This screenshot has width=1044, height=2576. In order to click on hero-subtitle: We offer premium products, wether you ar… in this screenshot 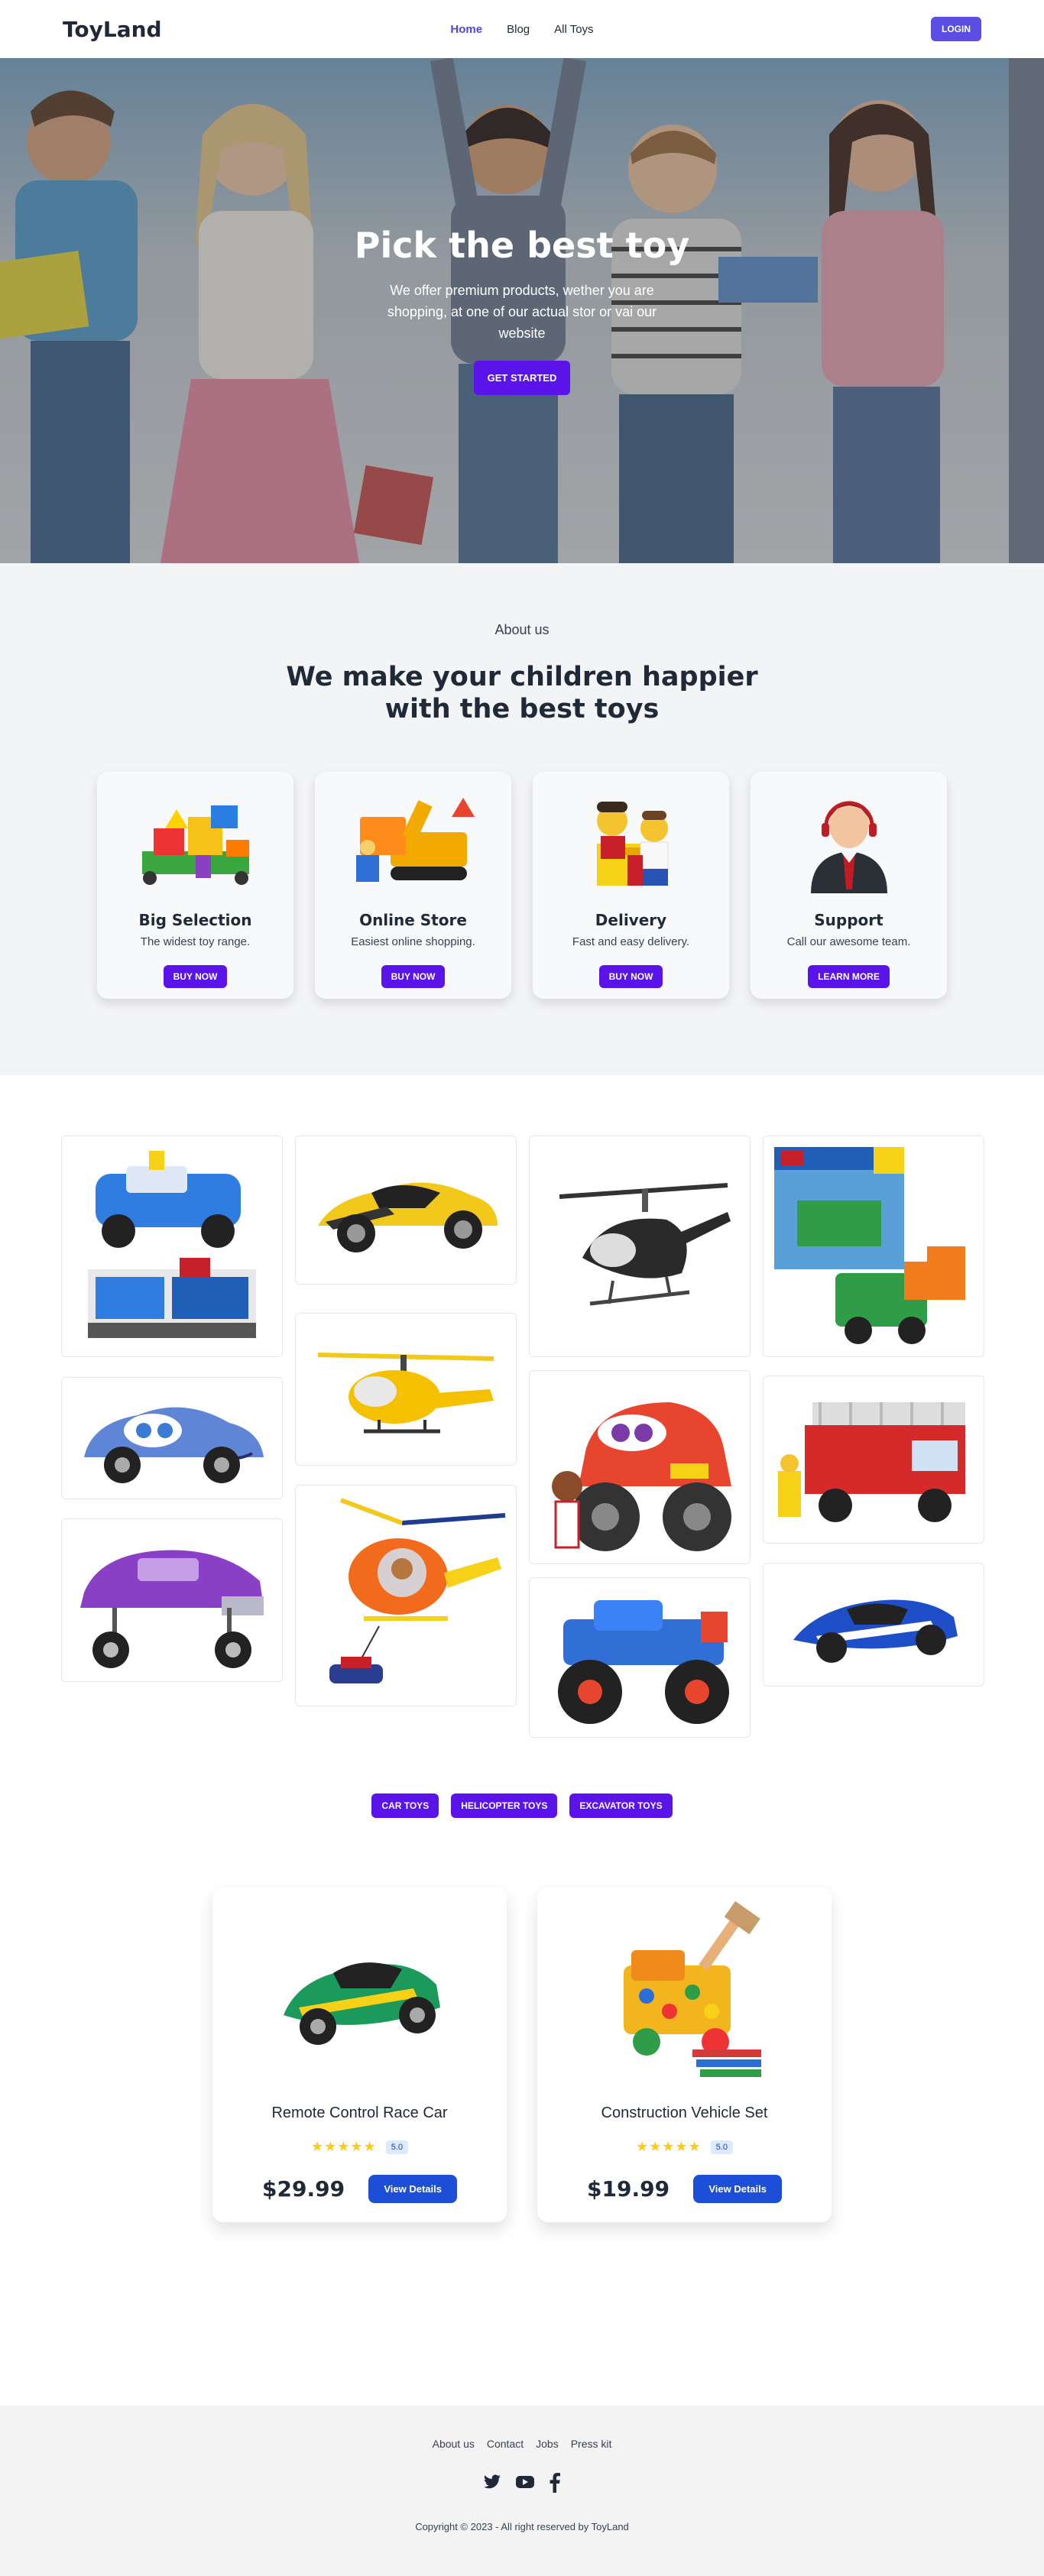, I will do `click(522, 312)`.